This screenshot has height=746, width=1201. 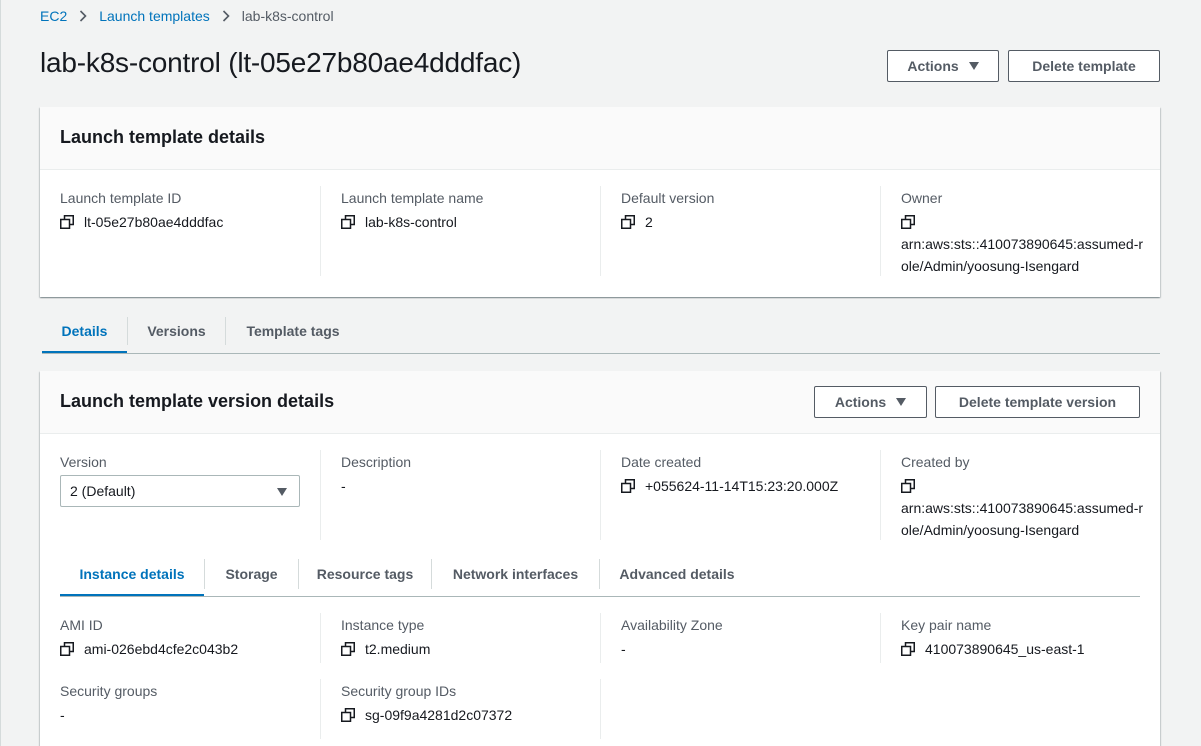 What do you see at coordinates (672, 625) in the screenshot?
I see `field-label: Availability Zone` at bounding box center [672, 625].